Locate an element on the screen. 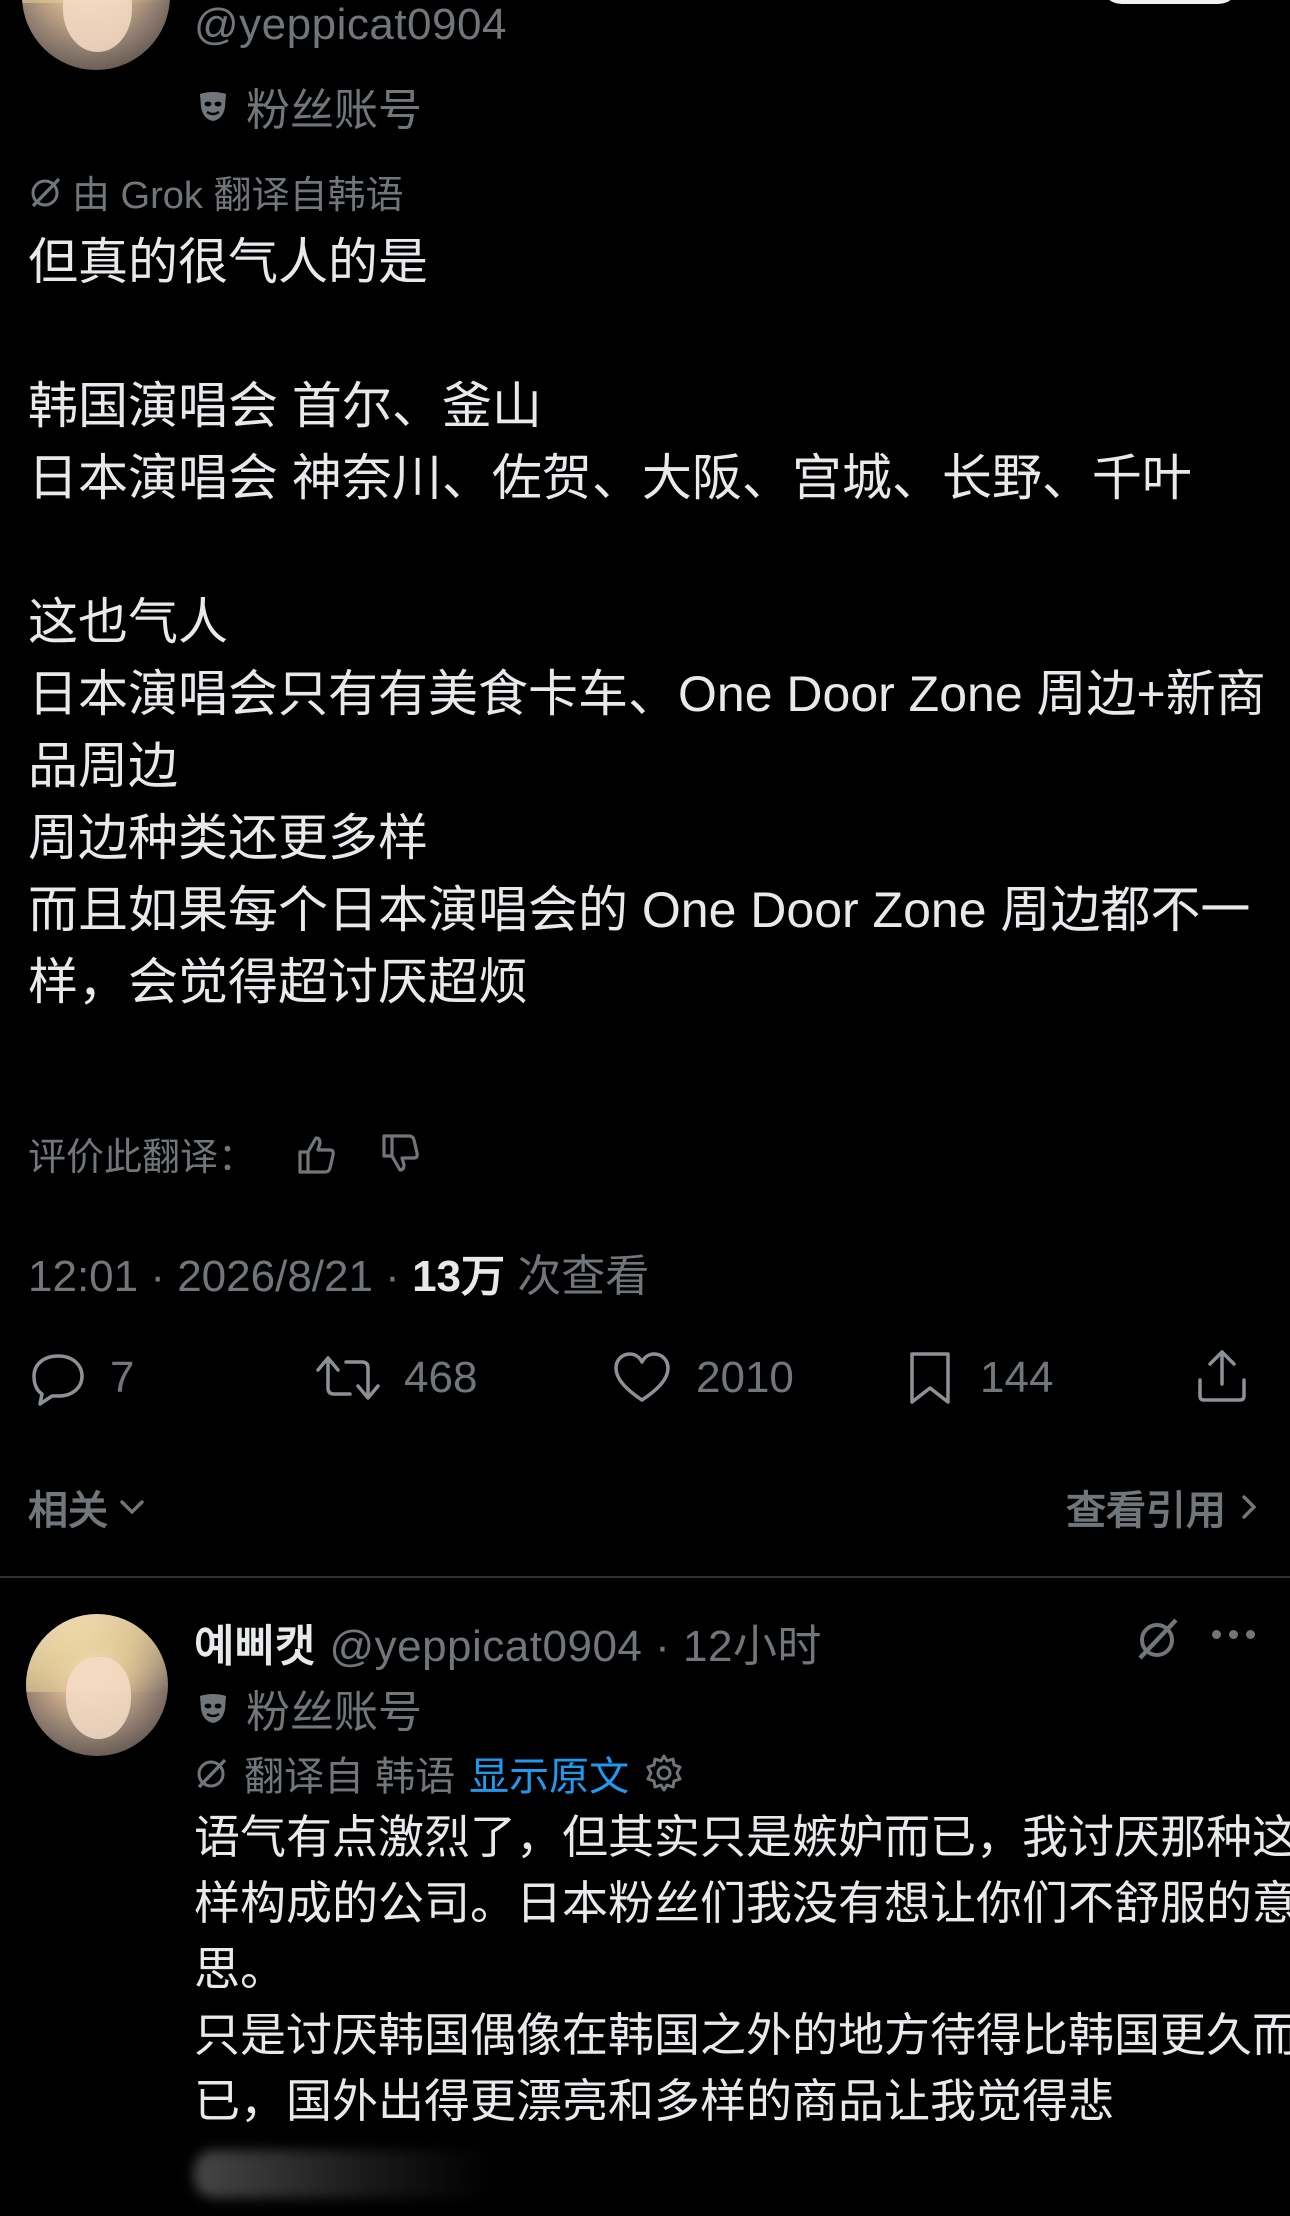 Image resolution: width=1290 pixels, height=2216 pixels. like-action: 2010 is located at coordinates (702, 1378).